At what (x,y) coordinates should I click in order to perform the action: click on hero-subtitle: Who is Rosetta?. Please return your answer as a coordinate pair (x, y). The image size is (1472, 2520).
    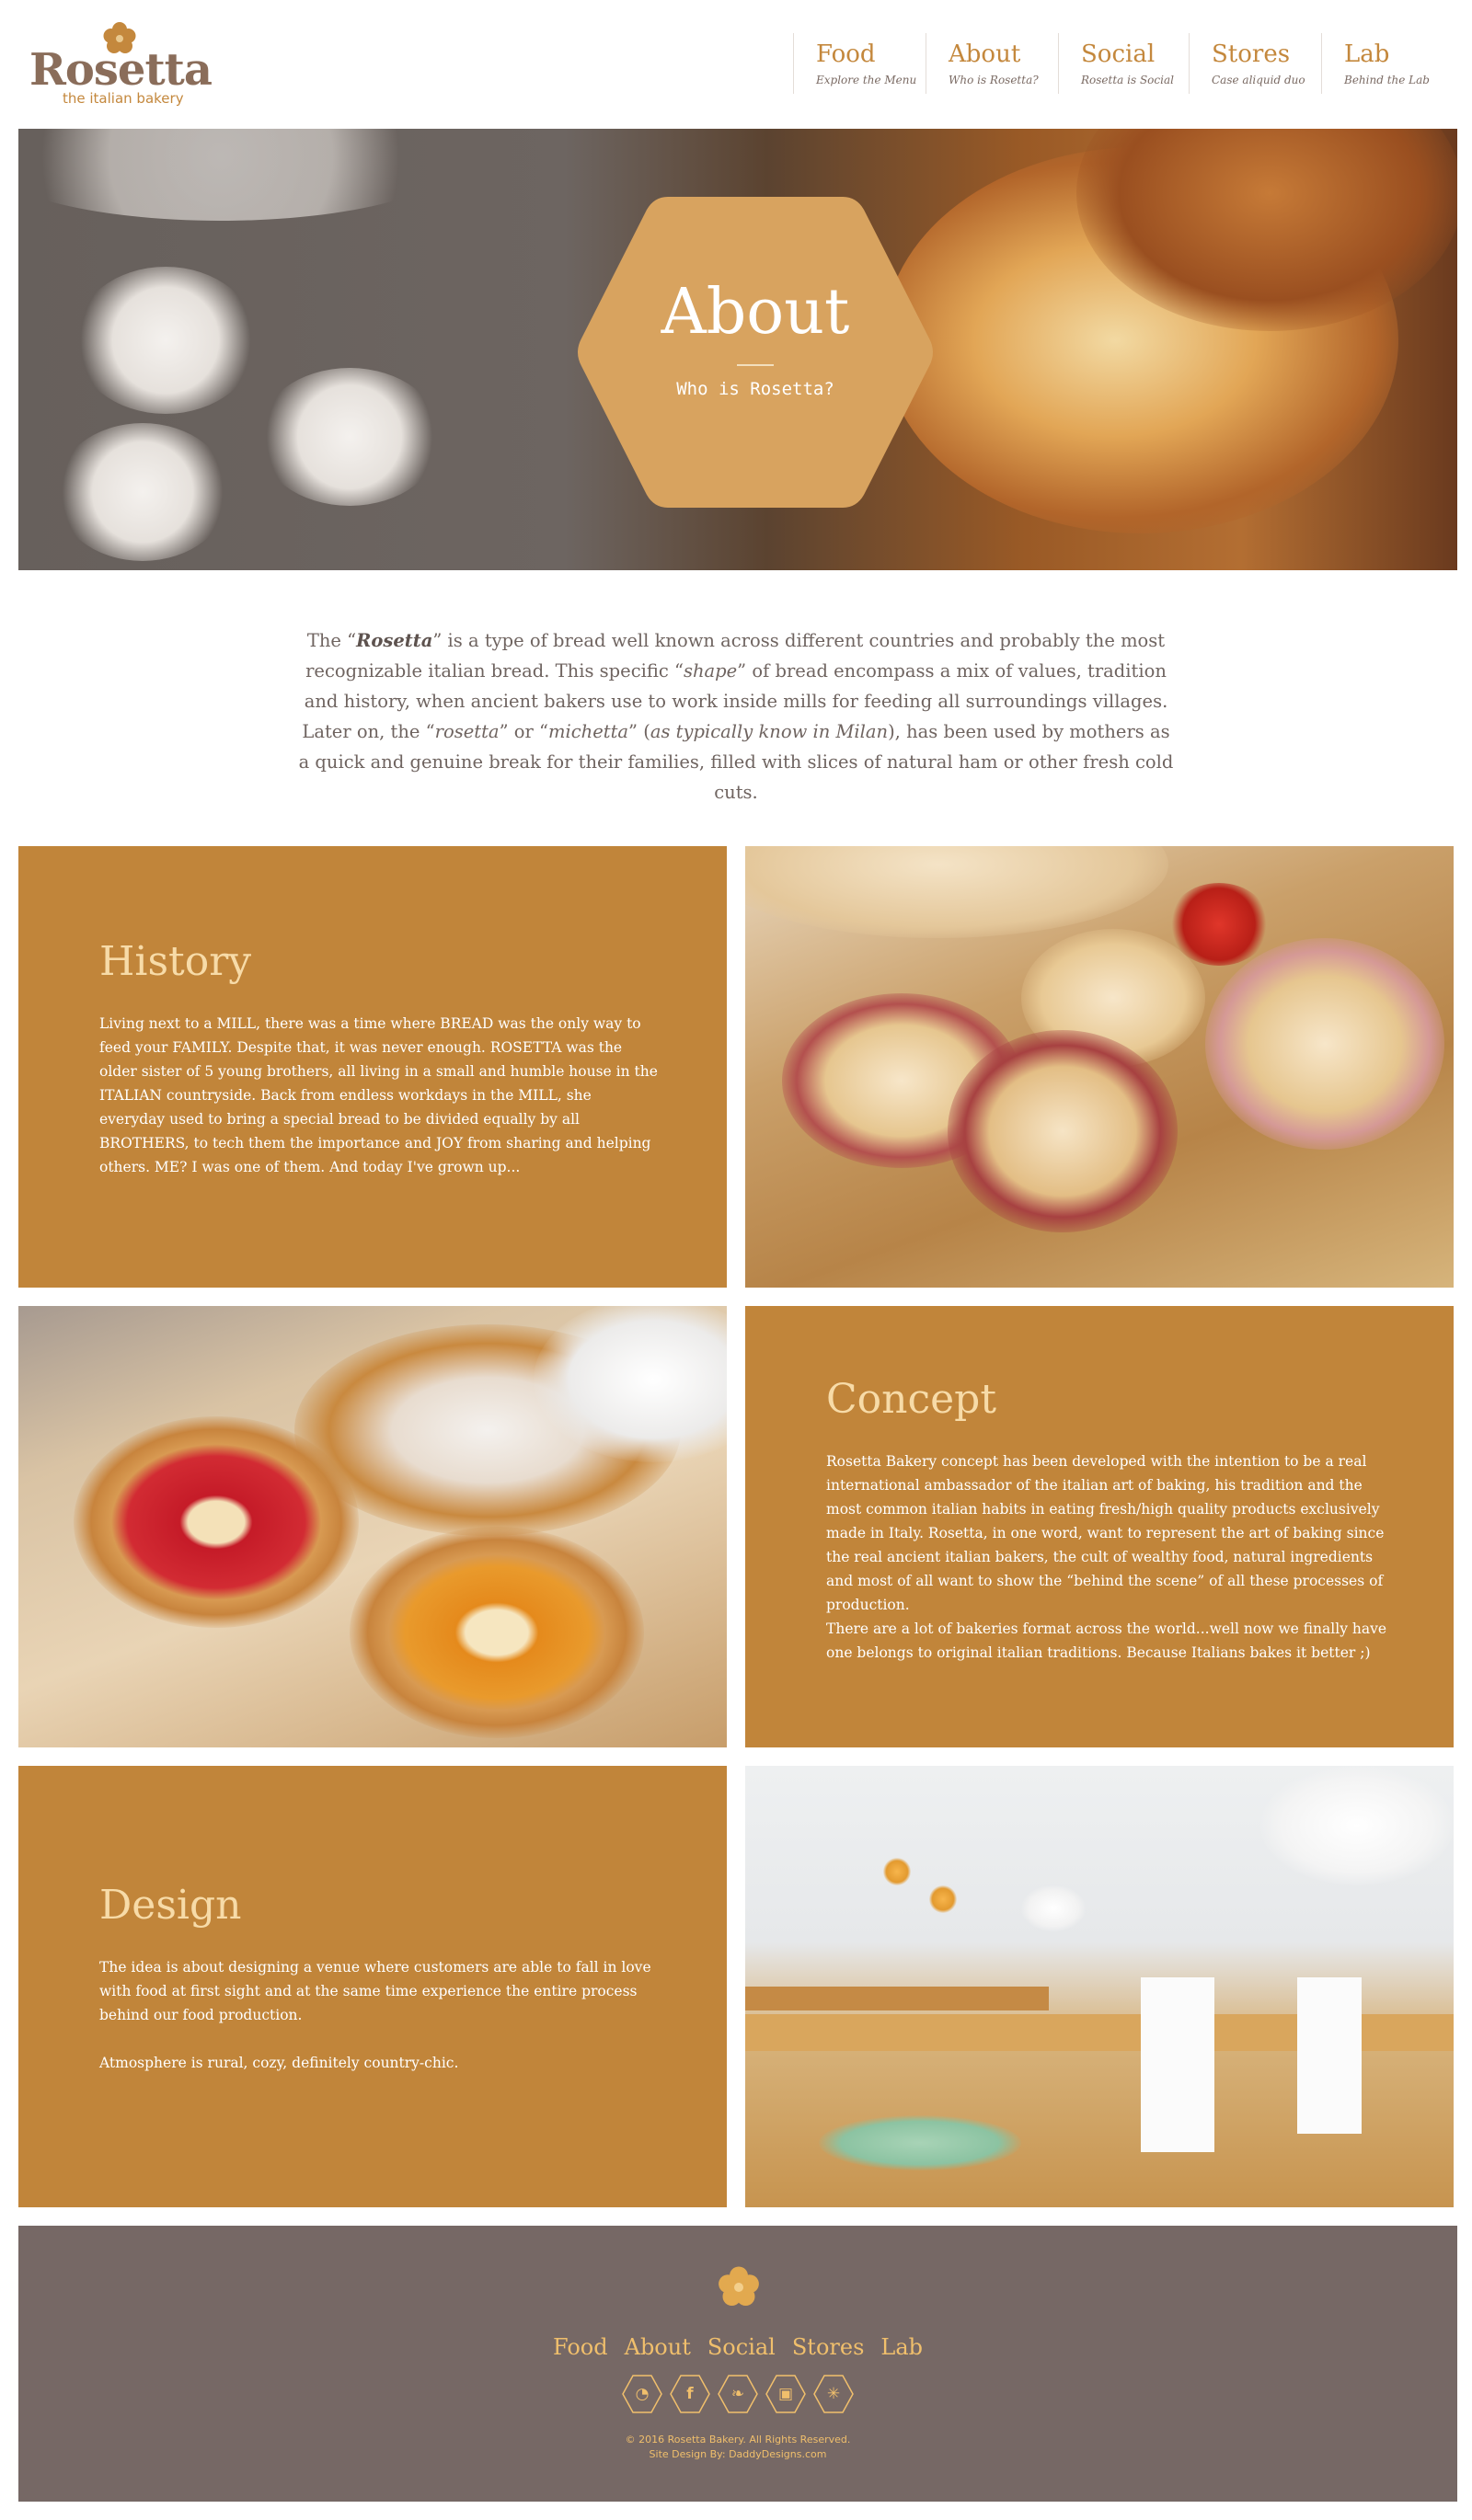
    Looking at the image, I should click on (755, 389).